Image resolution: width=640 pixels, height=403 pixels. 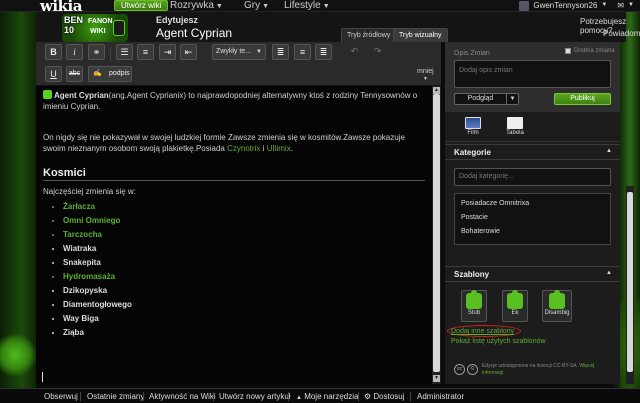 I want to click on categories-section-header: Kategorie ▲, so click(x=532, y=152).